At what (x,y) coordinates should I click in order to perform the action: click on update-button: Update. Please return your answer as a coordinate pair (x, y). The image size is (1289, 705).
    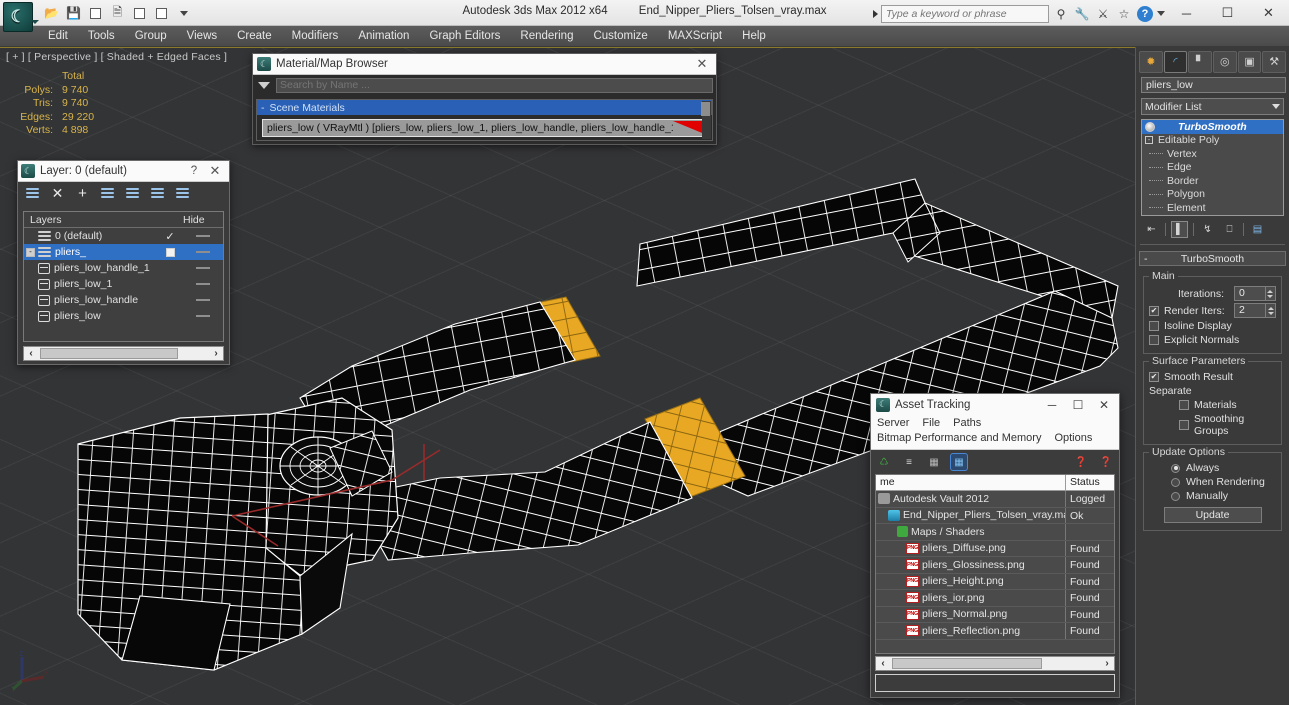
    Looking at the image, I should click on (1212, 515).